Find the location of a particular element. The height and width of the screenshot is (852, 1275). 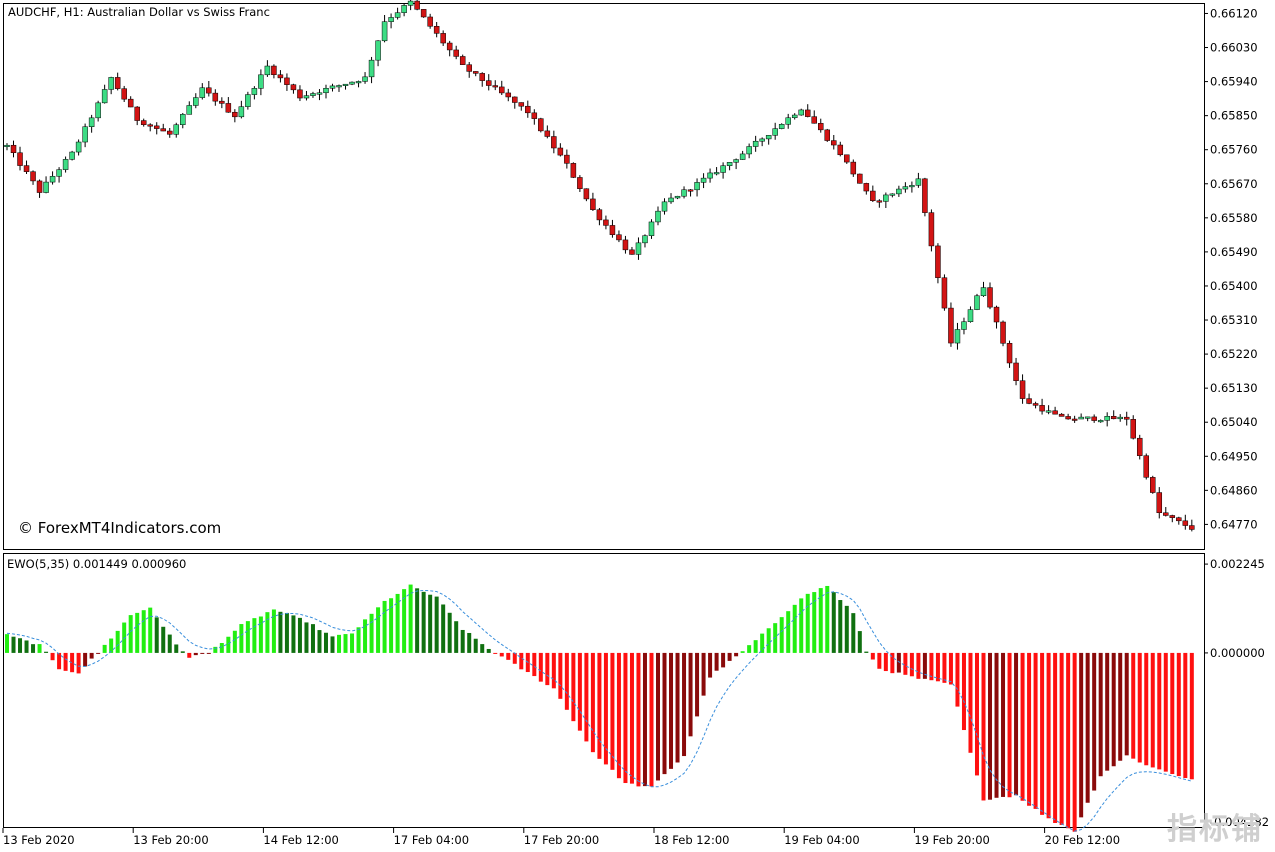

price-tick-label: 0.64770 is located at coordinates (1234, 524).